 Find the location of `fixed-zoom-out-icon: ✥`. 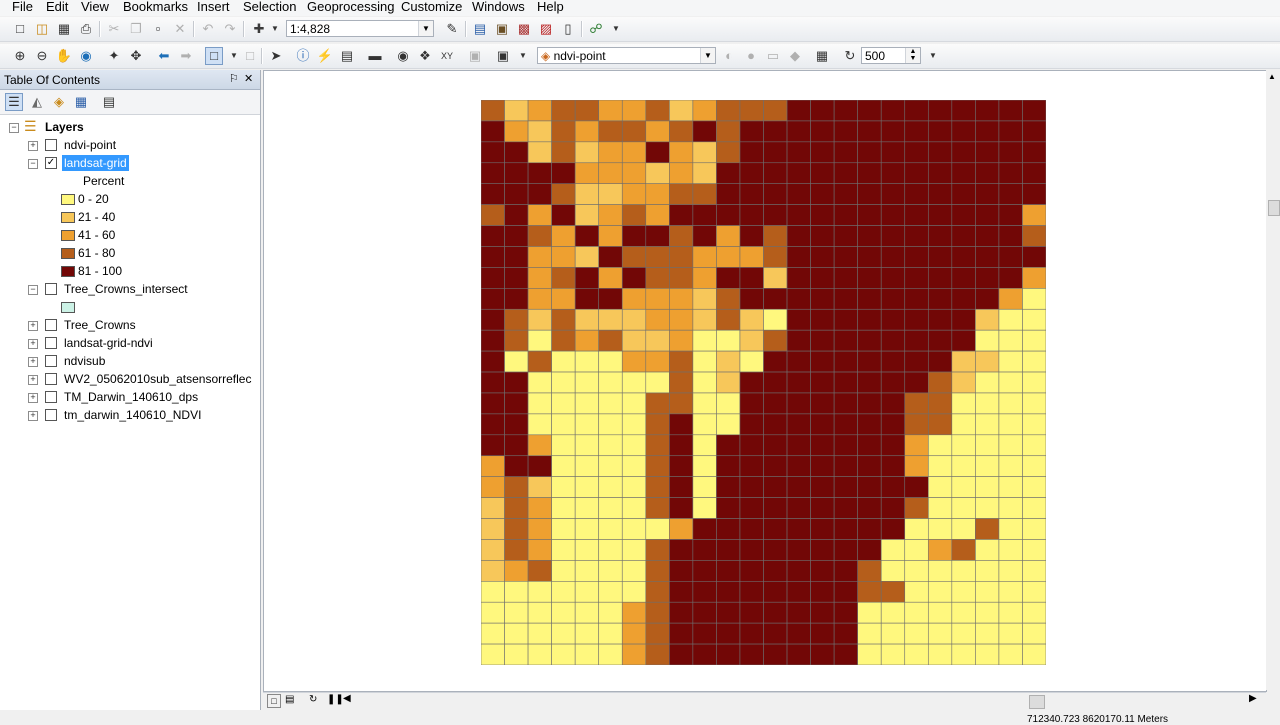

fixed-zoom-out-icon: ✥ is located at coordinates (136, 56).